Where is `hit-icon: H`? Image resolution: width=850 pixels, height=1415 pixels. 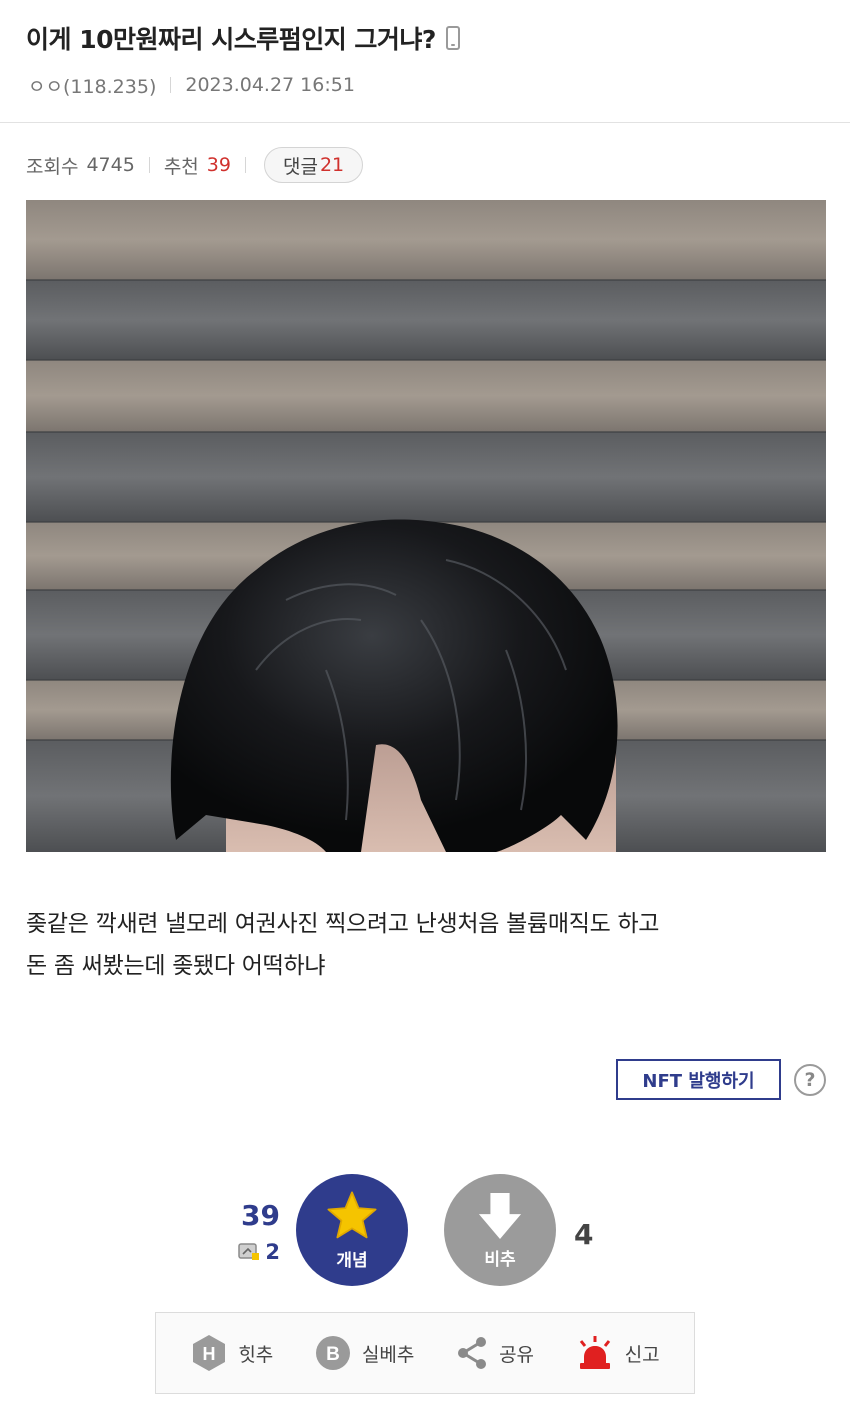
hit-icon: H is located at coordinates (209, 1353).